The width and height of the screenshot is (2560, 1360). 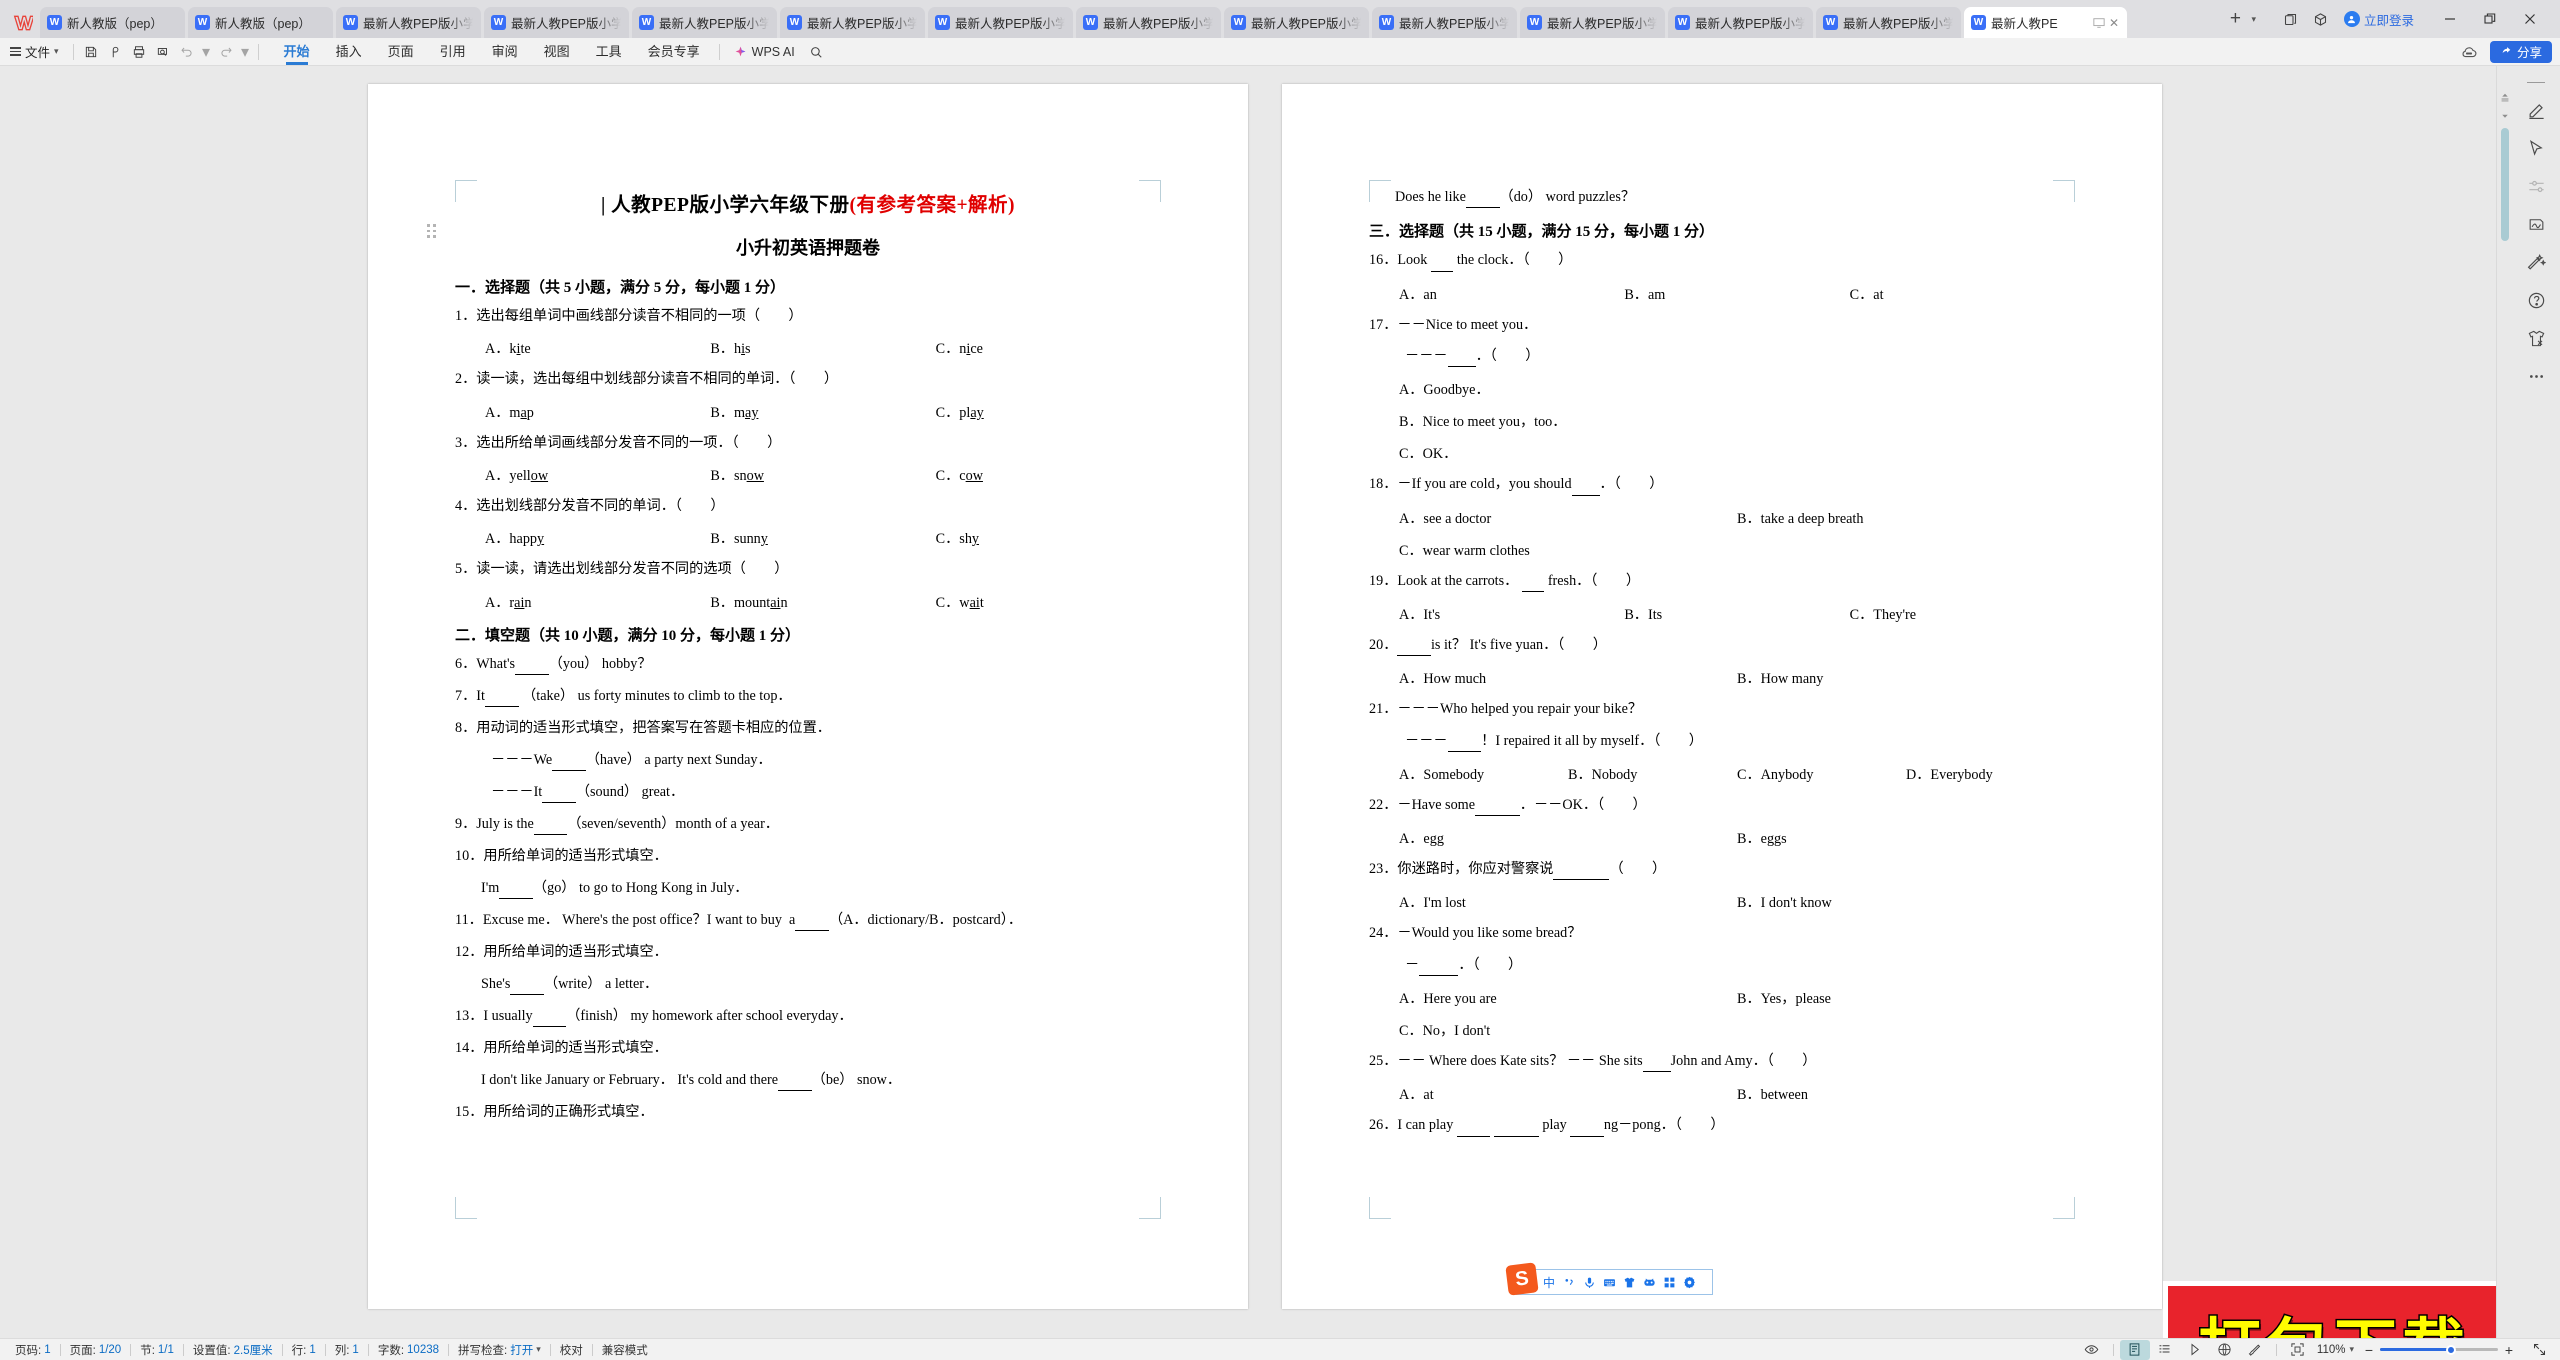 I want to click on chinese-mode-icon: 中, so click(x=1549, y=1282).